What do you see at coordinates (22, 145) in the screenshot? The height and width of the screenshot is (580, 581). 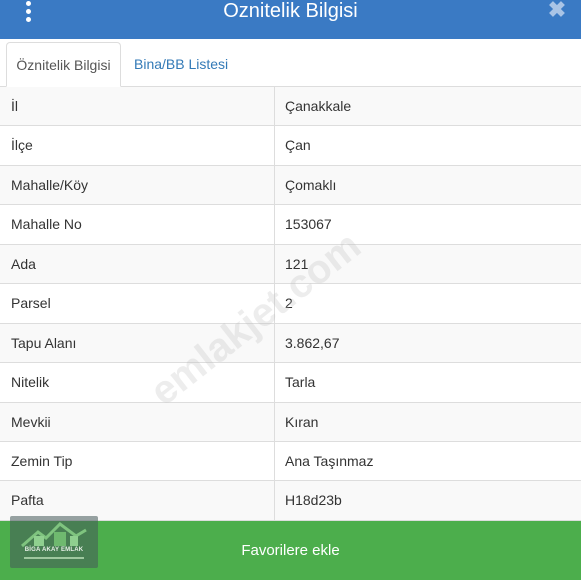 I see `attribute-key: İlçe` at bounding box center [22, 145].